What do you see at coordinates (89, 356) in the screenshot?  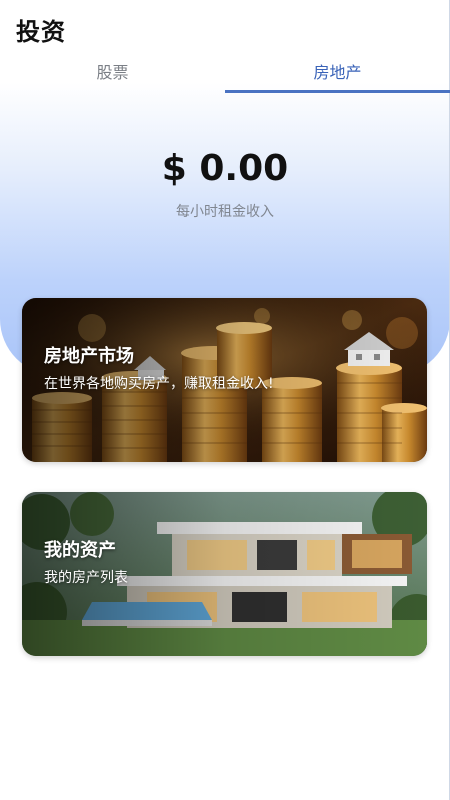 I see `card-title: 房地产市场` at bounding box center [89, 356].